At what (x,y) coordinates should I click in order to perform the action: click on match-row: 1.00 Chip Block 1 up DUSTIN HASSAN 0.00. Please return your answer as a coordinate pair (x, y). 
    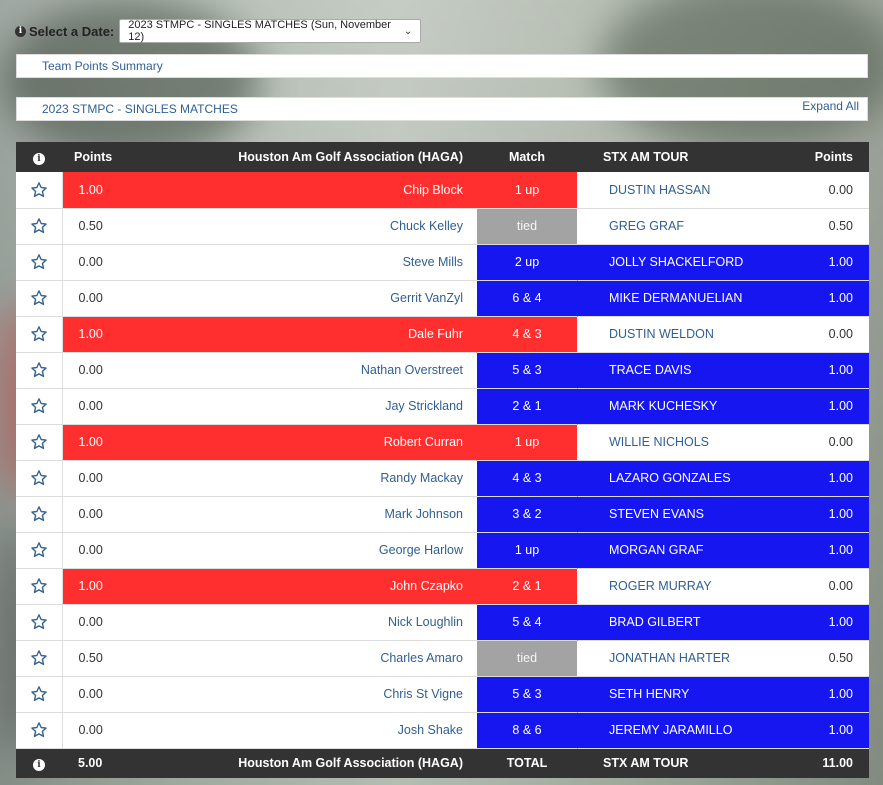
    Looking at the image, I should click on (442, 190).